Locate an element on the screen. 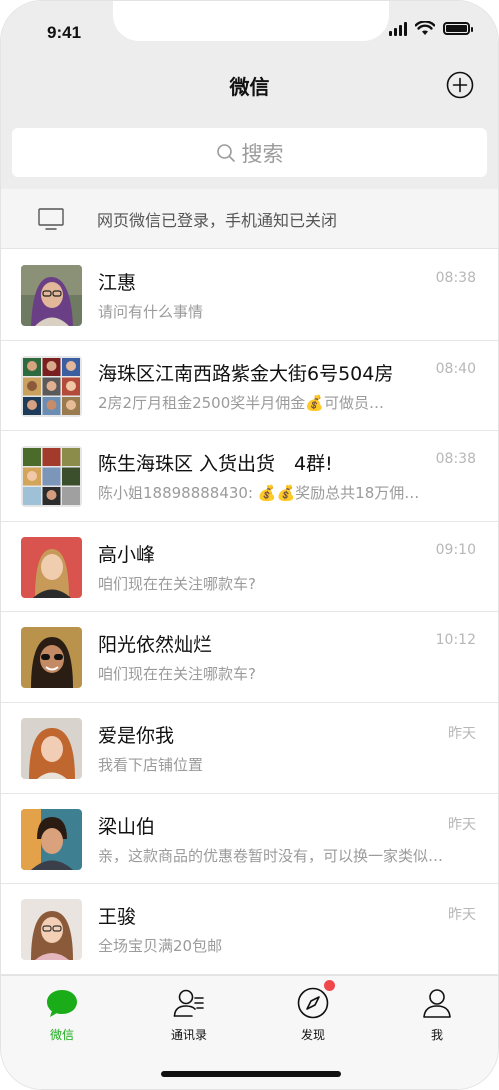 The height and width of the screenshot is (1090, 499). web-login-banner: 网页微信已登录，手机通知已关闭 is located at coordinates (249, 219).